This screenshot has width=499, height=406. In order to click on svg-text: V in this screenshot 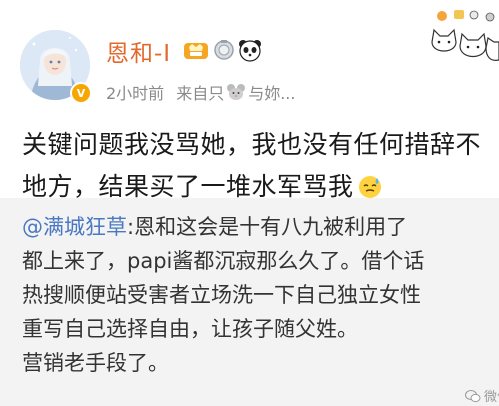, I will do `click(81, 93)`.